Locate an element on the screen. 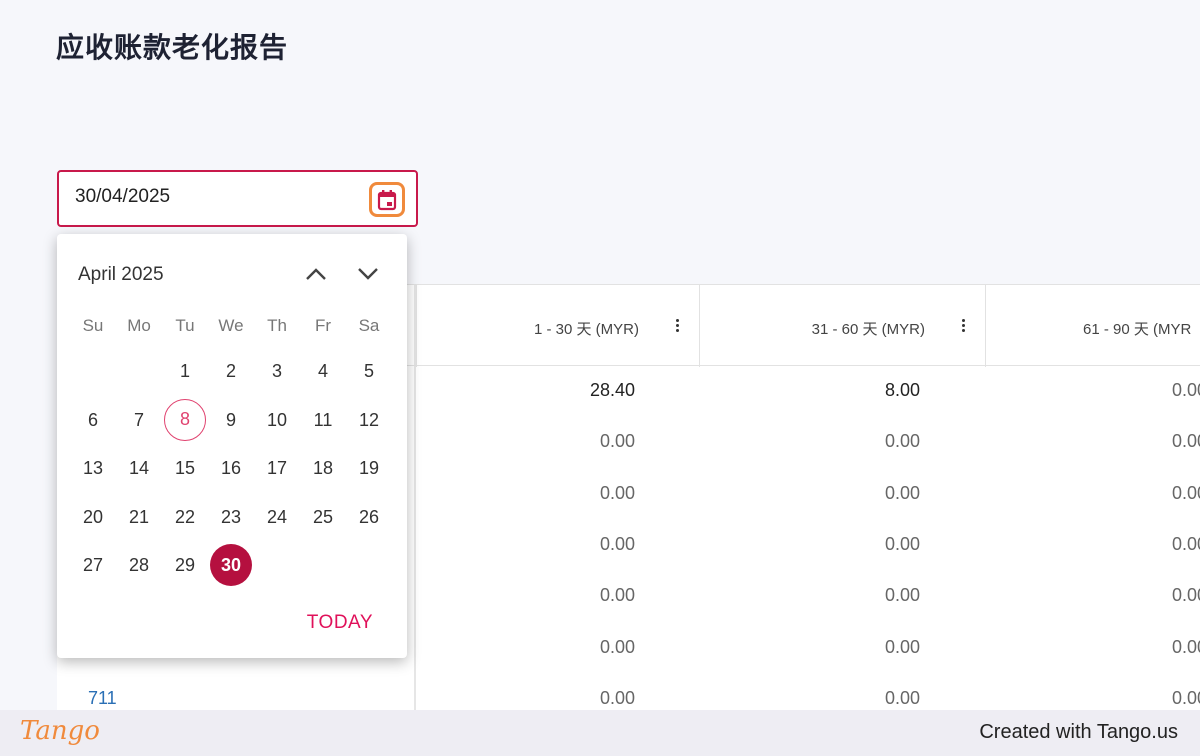 The image size is (1200, 756). previous-month-button is located at coordinates (316, 274).